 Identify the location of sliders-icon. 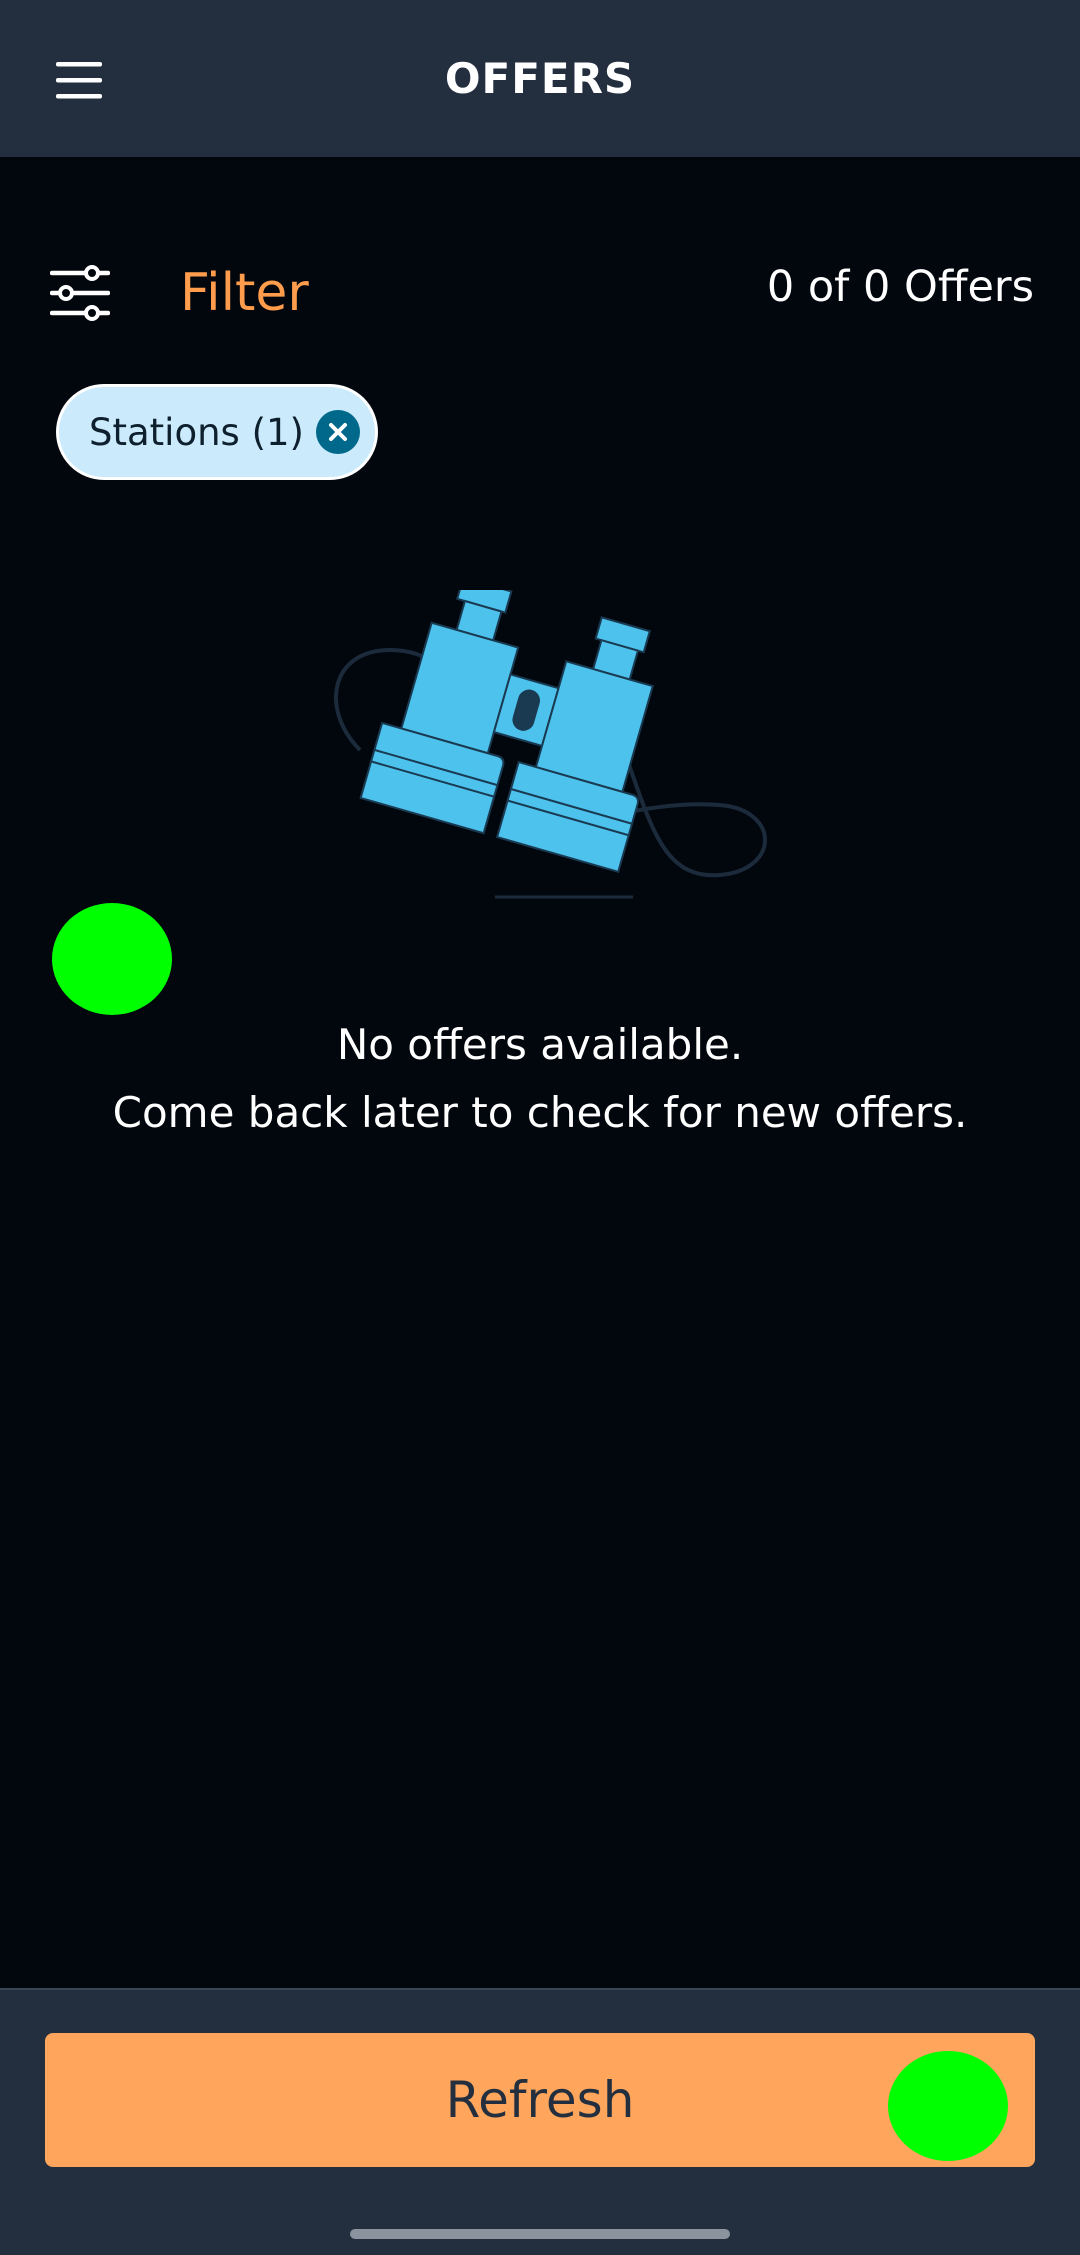
(80, 293).